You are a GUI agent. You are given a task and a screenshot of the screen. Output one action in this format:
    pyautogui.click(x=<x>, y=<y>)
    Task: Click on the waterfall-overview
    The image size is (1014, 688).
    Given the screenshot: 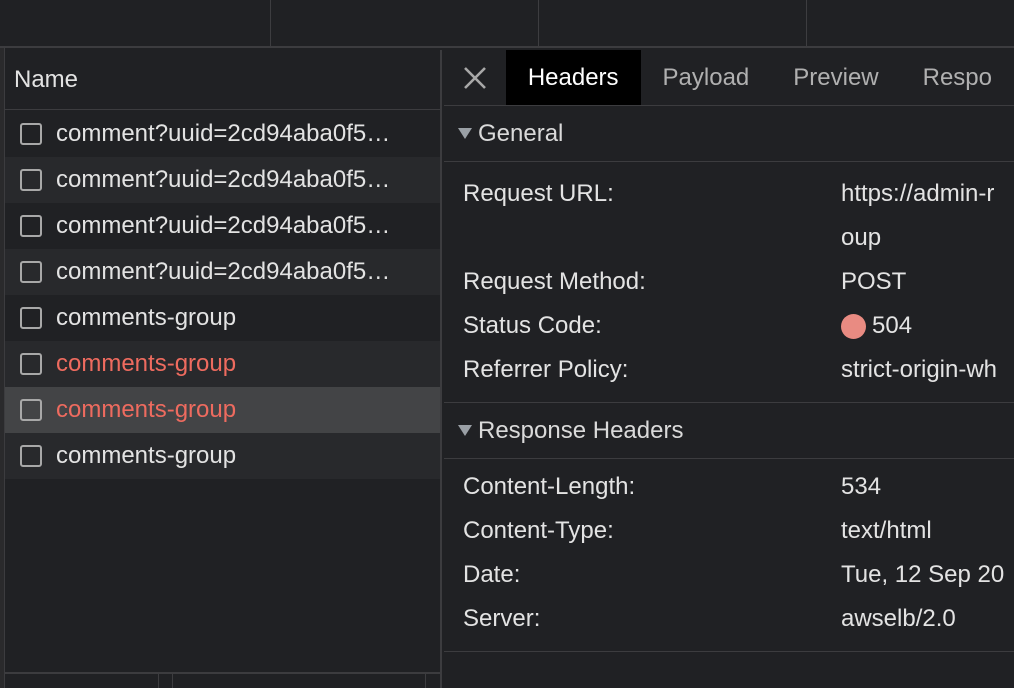 What is the action you would take?
    pyautogui.click(x=507, y=24)
    